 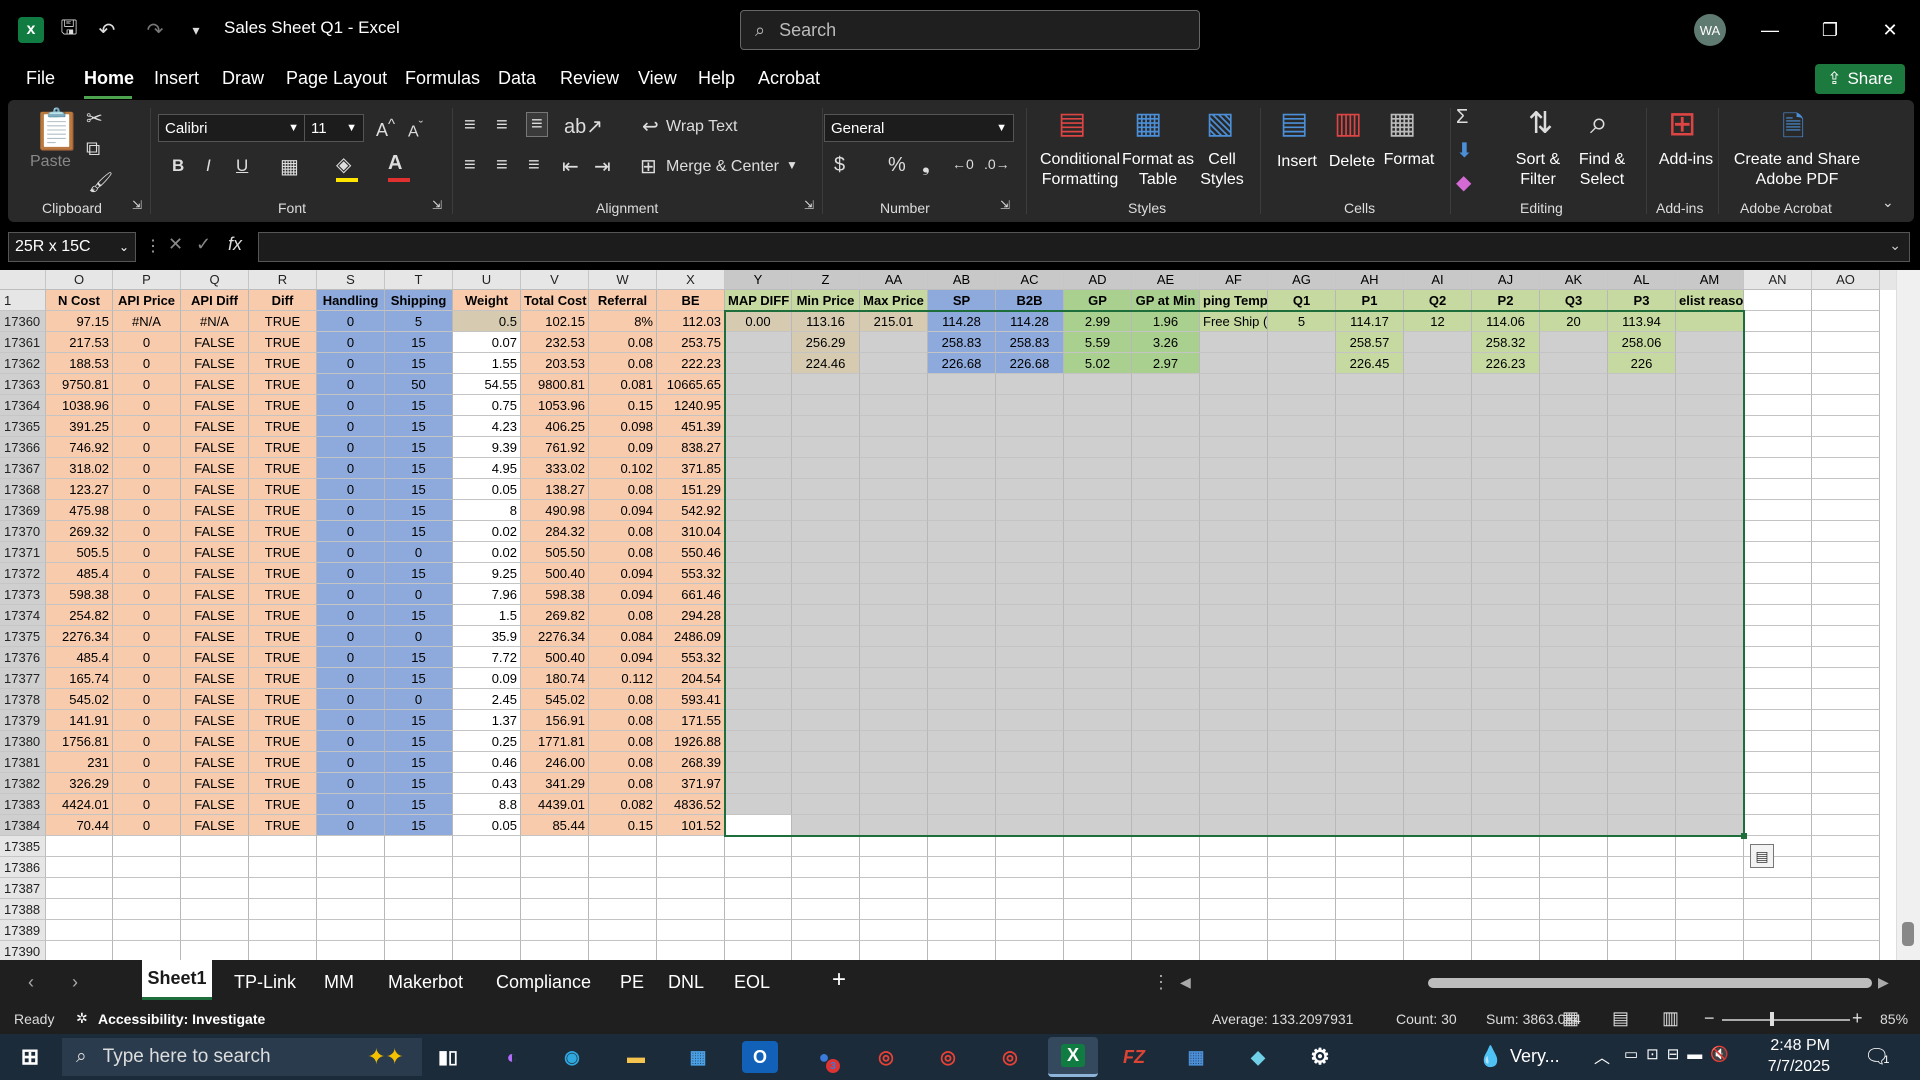 What do you see at coordinates (809, 205) in the screenshot?
I see `alignment-launcher-icon: ⇲` at bounding box center [809, 205].